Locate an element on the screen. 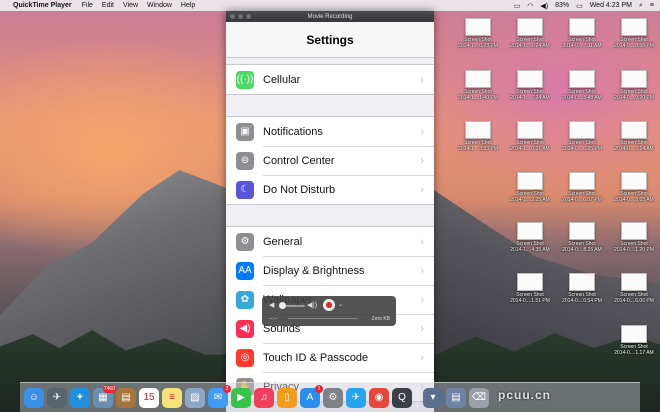 The height and width of the screenshot is (412, 660). moon-icon: ☾ is located at coordinates (245, 189).